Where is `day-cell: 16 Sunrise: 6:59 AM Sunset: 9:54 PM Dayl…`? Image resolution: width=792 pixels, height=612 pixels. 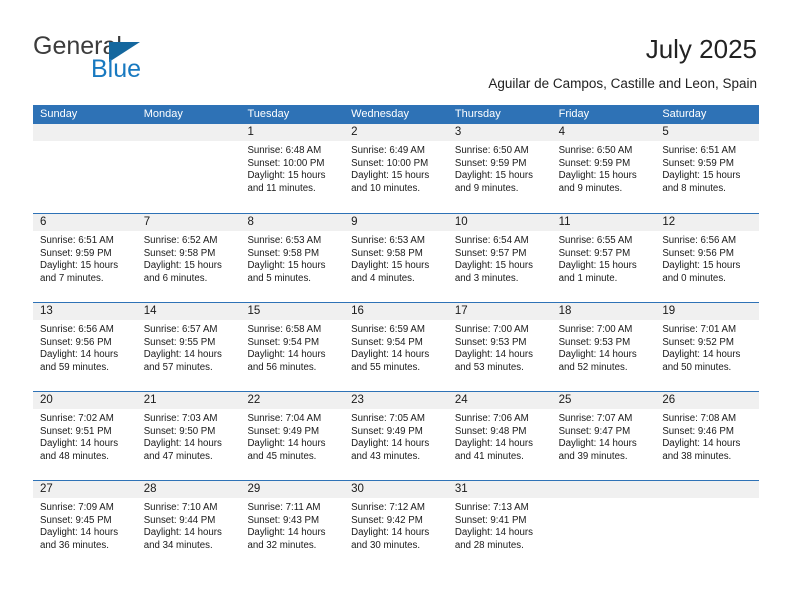 day-cell: 16 Sunrise: 6:59 AM Sunset: 9:54 PM Dayl… is located at coordinates (396, 347).